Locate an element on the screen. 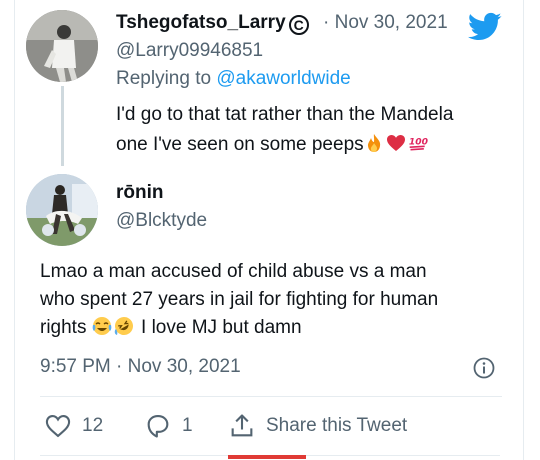 The width and height of the screenshot is (540, 460). tweet-timestamp: 9:57 PM · Nov 30, 2021 is located at coordinates (140, 367).